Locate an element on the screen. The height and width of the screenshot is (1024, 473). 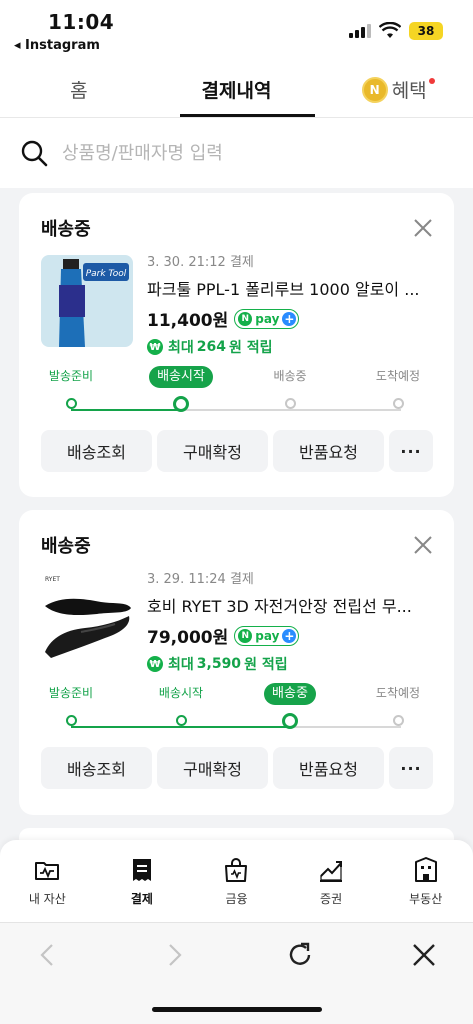
reward-amount: 3,590 is located at coordinates (219, 664).